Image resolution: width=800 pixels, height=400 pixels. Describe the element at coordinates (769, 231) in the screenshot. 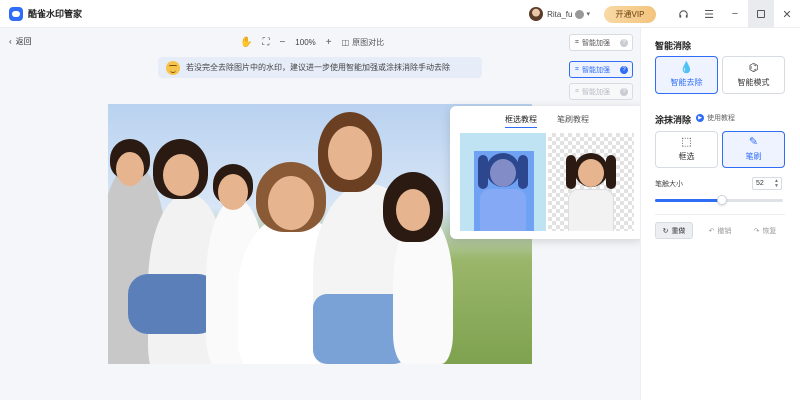

I see `redo-label: 恢复` at that location.